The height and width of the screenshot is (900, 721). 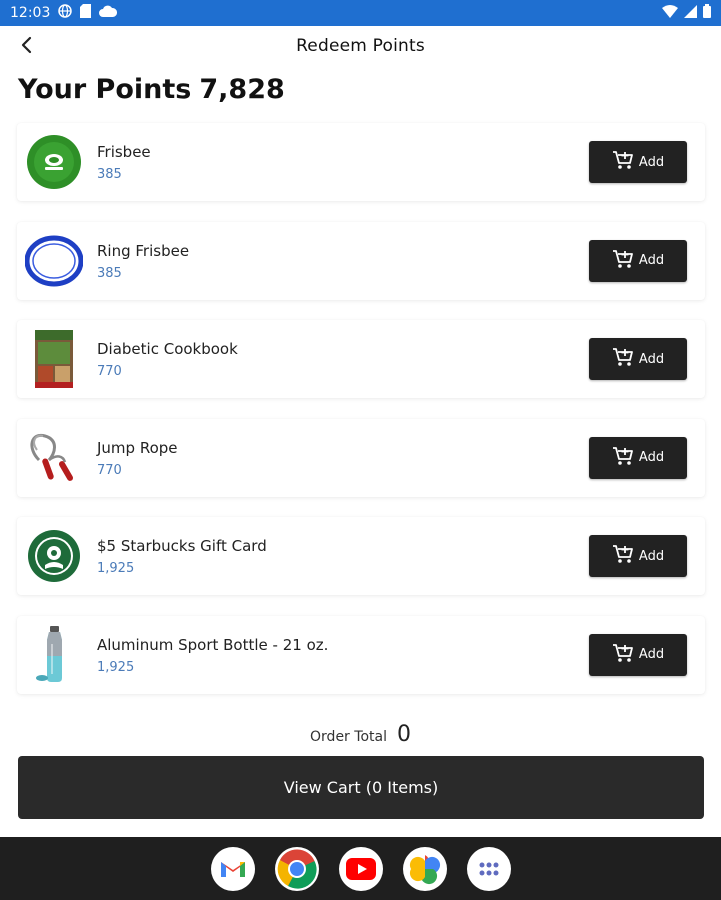 What do you see at coordinates (105, 89) in the screenshot?
I see `points-label: Your Points` at bounding box center [105, 89].